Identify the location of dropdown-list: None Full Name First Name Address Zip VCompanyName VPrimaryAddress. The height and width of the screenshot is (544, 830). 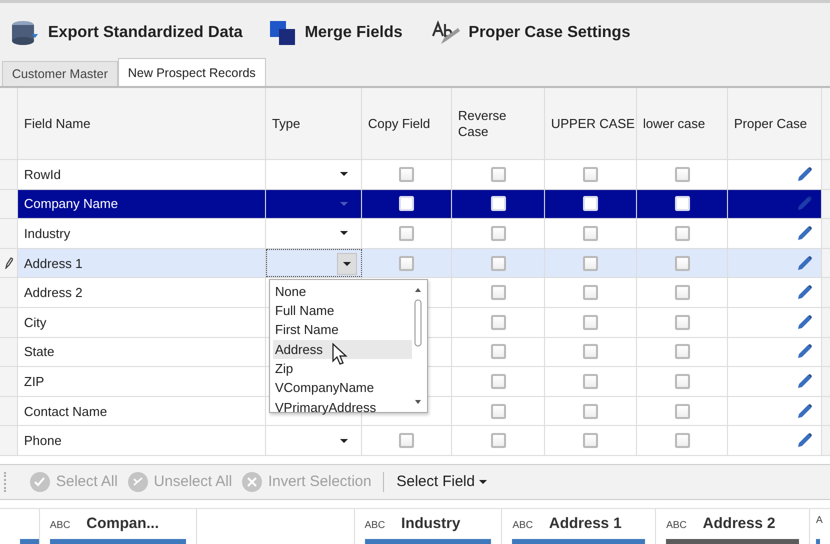
(348, 345).